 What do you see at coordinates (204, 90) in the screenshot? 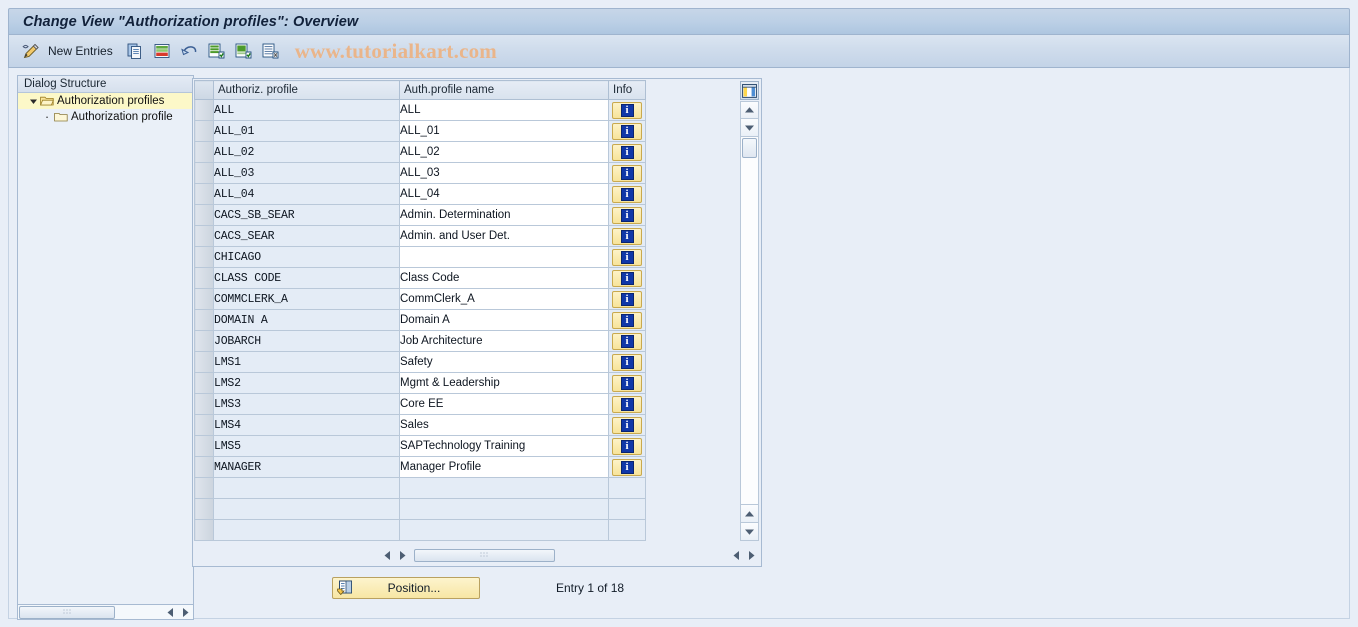
I see `table-select-all-header` at bounding box center [204, 90].